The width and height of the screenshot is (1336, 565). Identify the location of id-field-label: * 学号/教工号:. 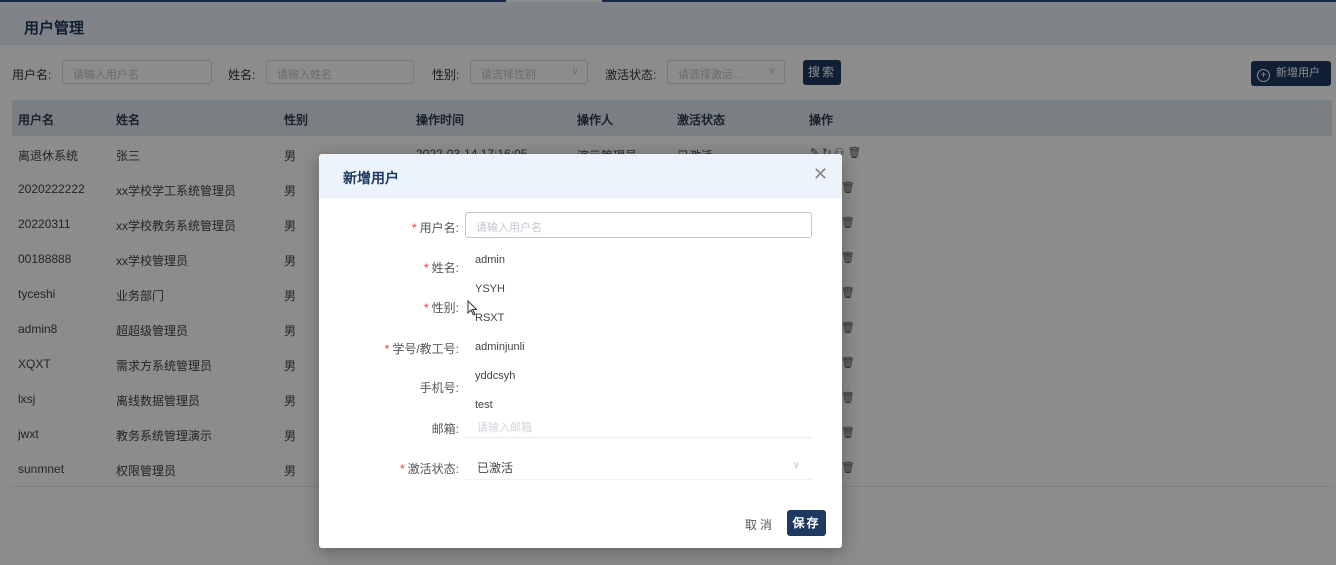
(399, 348).